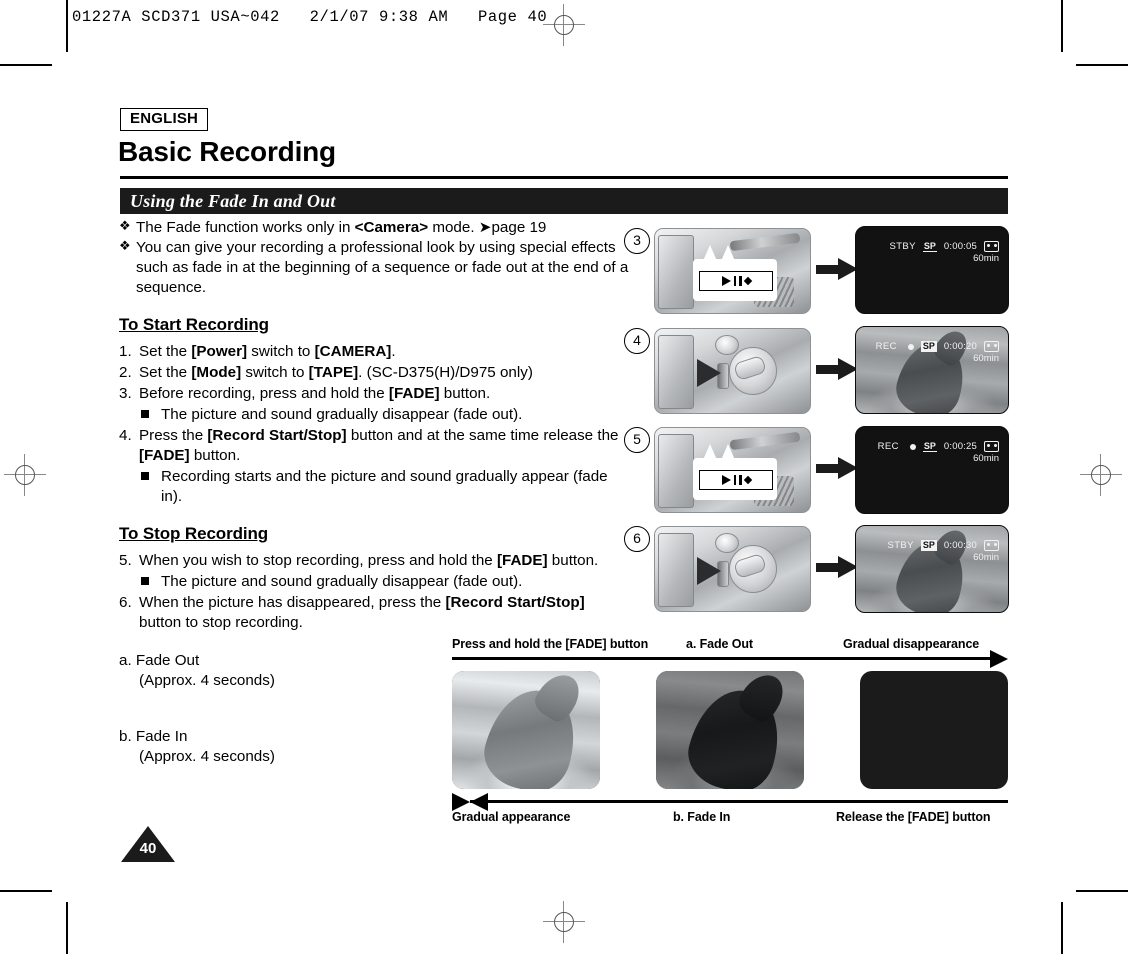 The image size is (1128, 954). What do you see at coordinates (913, 817) in the screenshot?
I see `filmstrip-caption-bottom-right: Release the [FADE] button` at bounding box center [913, 817].